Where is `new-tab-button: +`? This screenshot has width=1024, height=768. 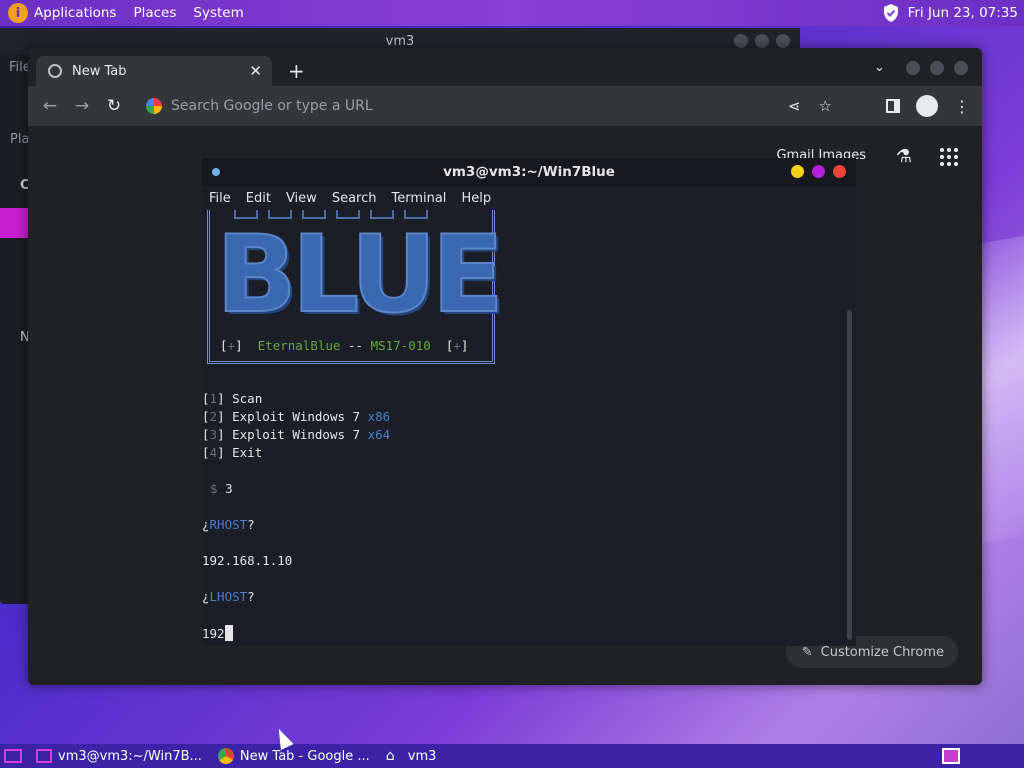 new-tab-button: + is located at coordinates (296, 71).